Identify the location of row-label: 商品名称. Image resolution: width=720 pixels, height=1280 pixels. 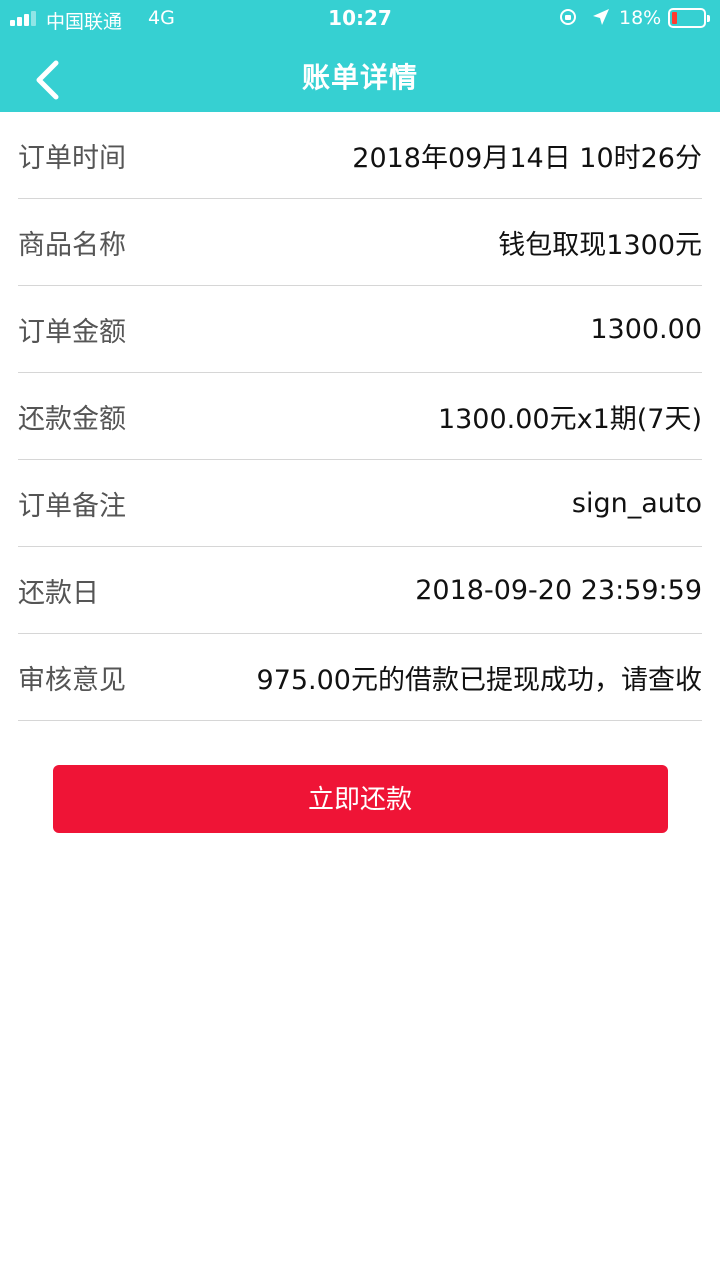
(72, 245).